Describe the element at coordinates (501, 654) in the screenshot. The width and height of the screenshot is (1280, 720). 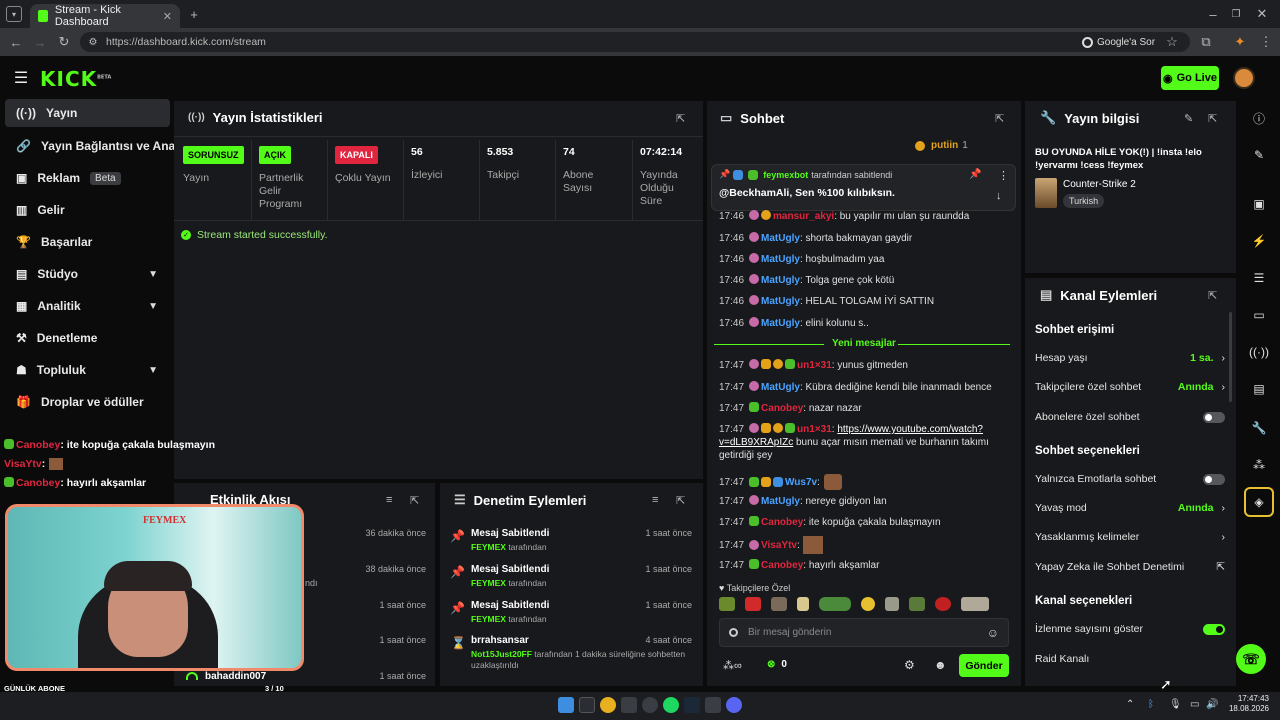
I see `mod-actor-name: Not15Just20FF` at that location.